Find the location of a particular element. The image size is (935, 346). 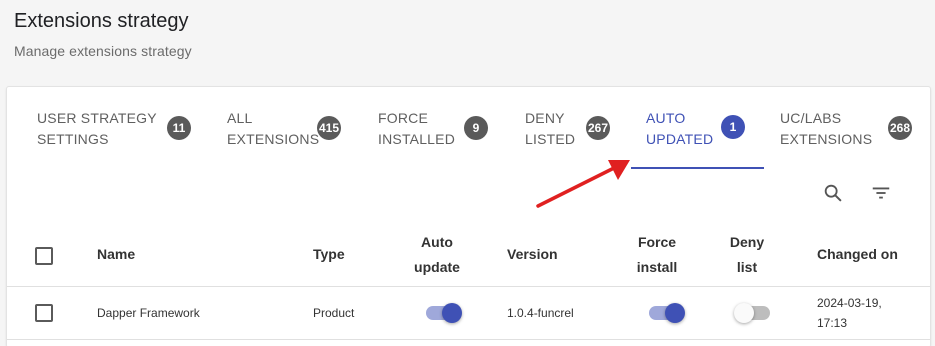

row-name: Dapper Framework is located at coordinates (148, 313).